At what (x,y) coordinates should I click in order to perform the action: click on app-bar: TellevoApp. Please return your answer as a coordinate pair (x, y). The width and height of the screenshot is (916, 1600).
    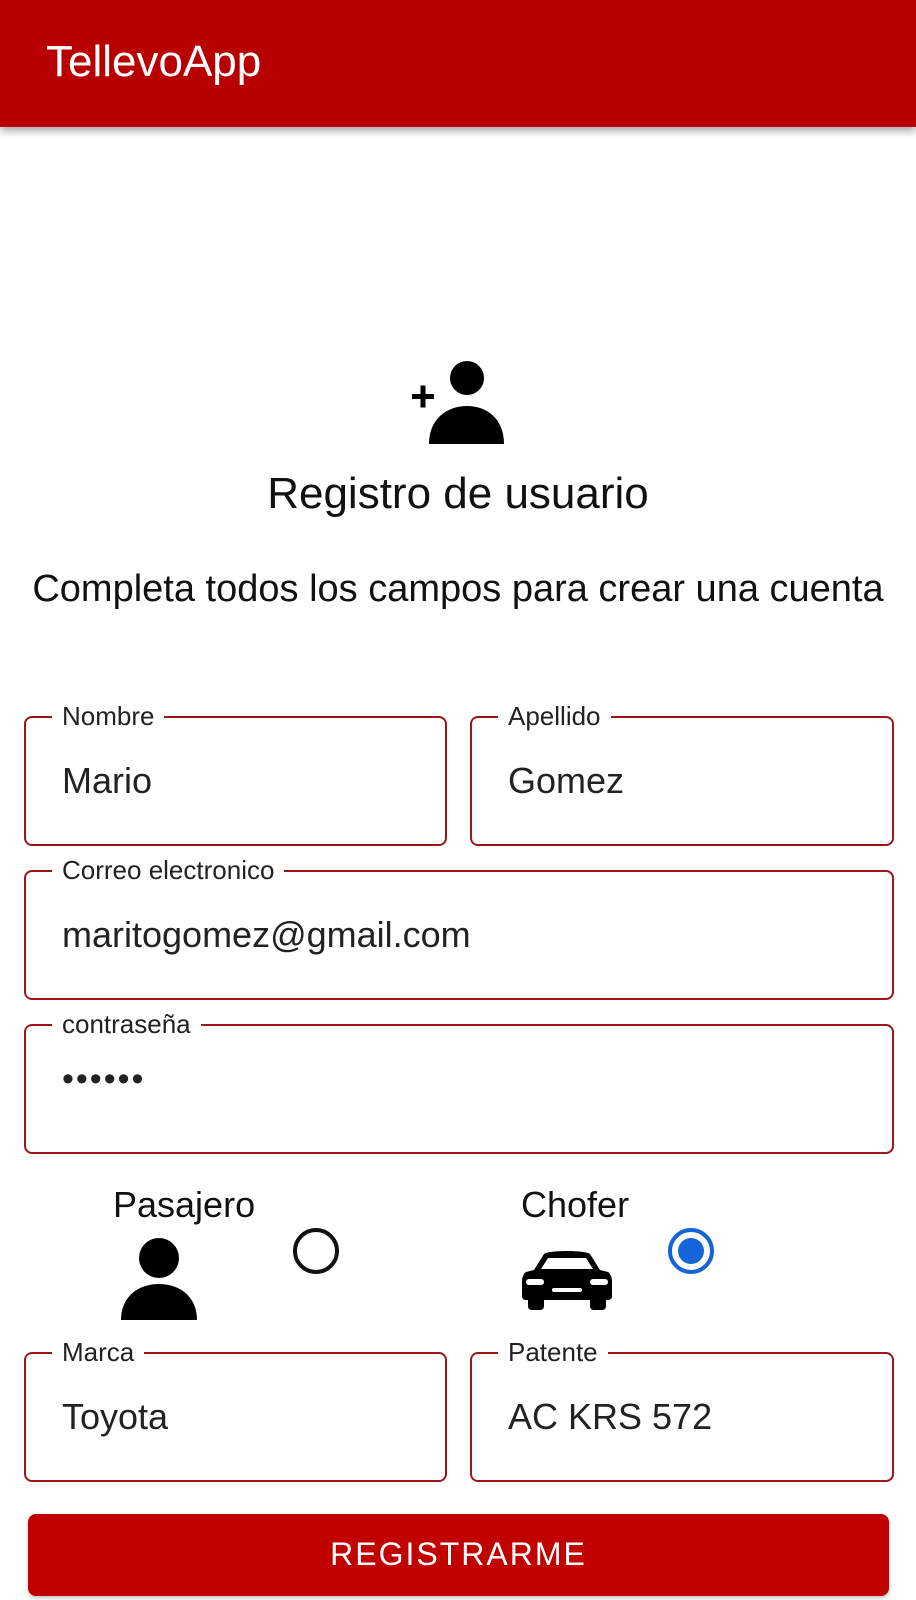
    Looking at the image, I should click on (458, 63).